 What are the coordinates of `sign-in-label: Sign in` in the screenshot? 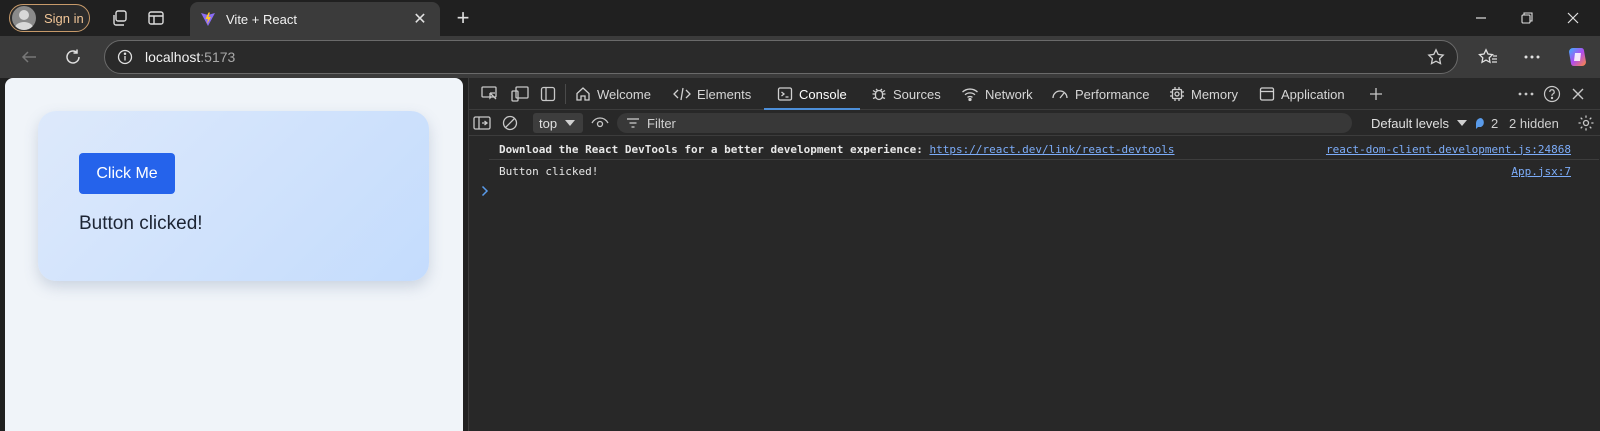 It's located at (64, 18).